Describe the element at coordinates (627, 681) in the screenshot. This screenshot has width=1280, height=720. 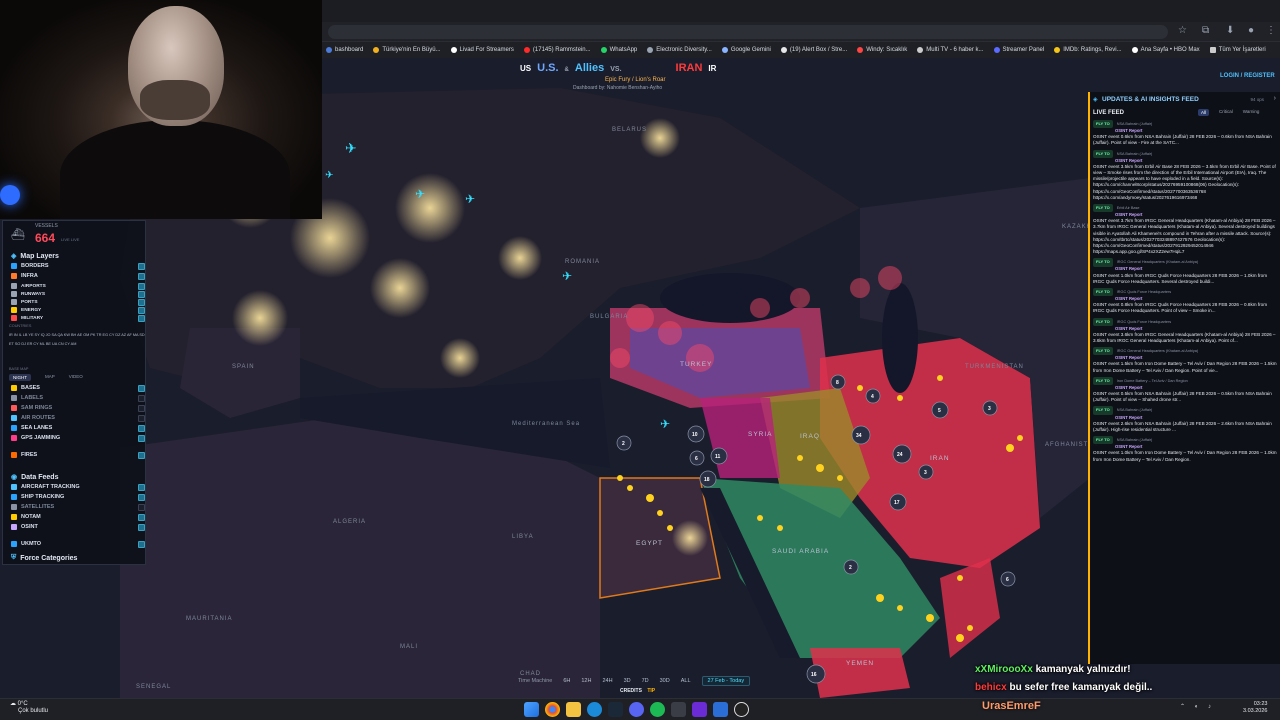
I see `range-3d: 3D` at that location.